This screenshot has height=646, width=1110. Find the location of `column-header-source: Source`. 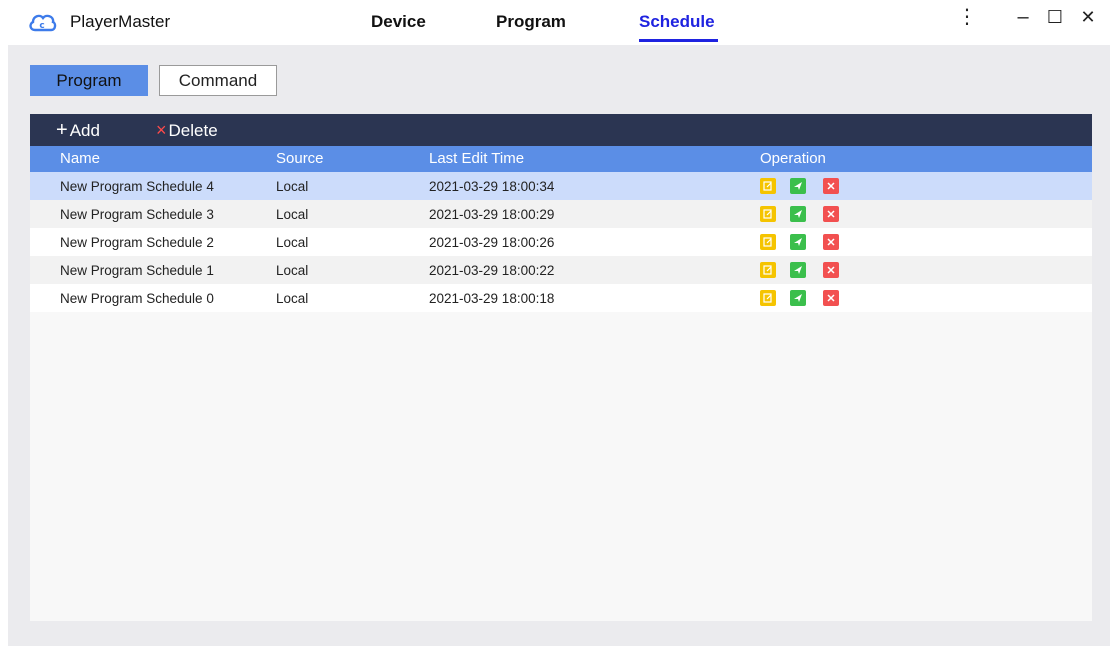

column-header-source: Source is located at coordinates (300, 158).